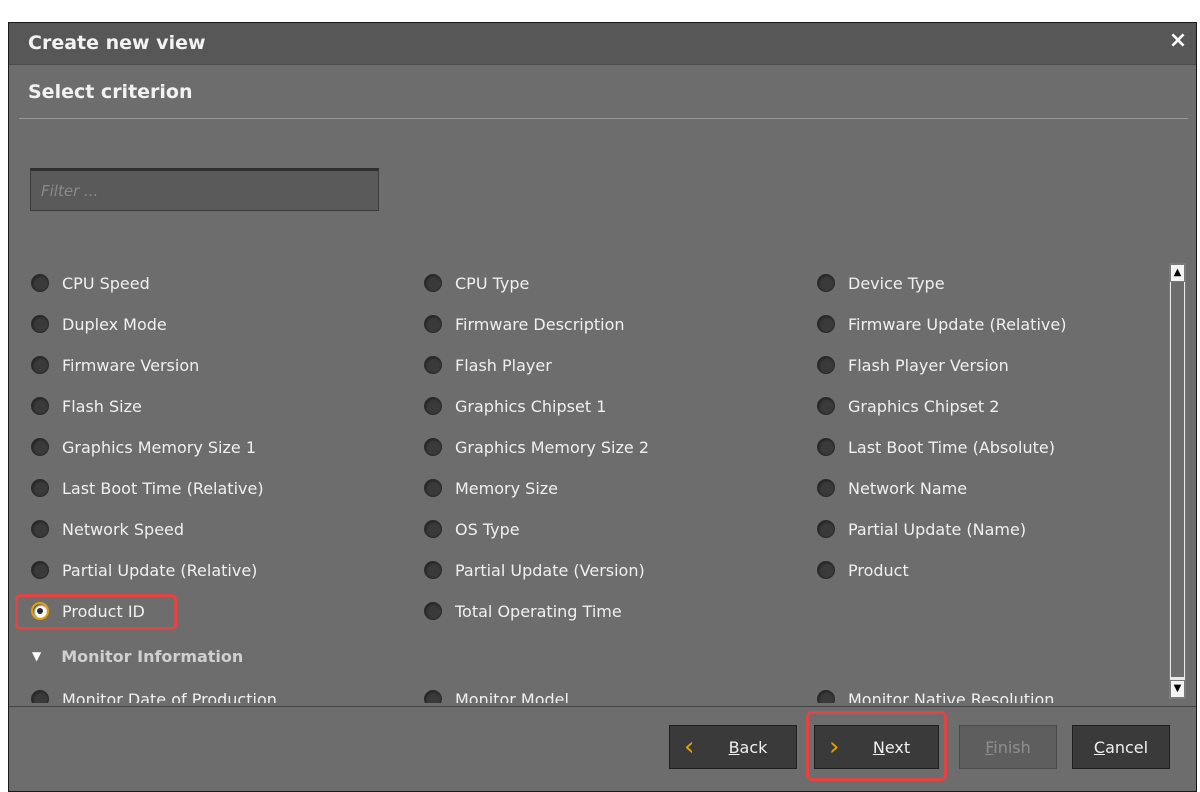  What do you see at coordinates (892, 488) in the screenshot?
I see `option-network-name: Network Name` at bounding box center [892, 488].